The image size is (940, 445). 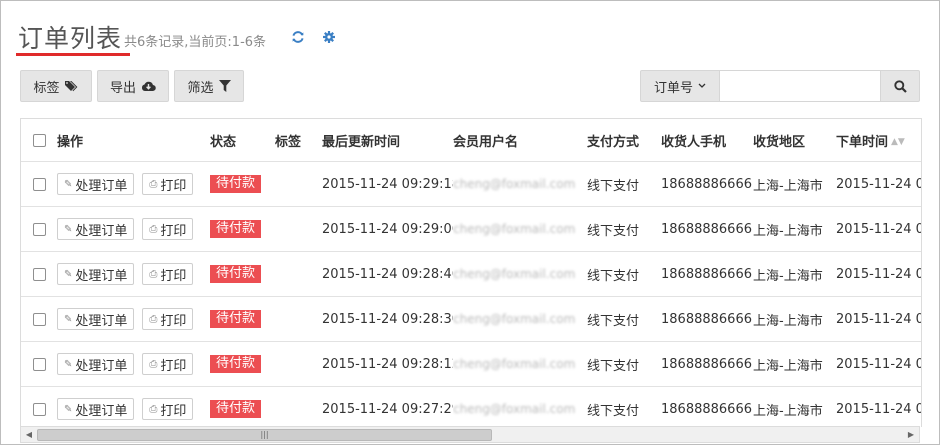 What do you see at coordinates (387, 319) in the screenshot?
I see `row-updated-time: 2015-11-24 09:28:30` at bounding box center [387, 319].